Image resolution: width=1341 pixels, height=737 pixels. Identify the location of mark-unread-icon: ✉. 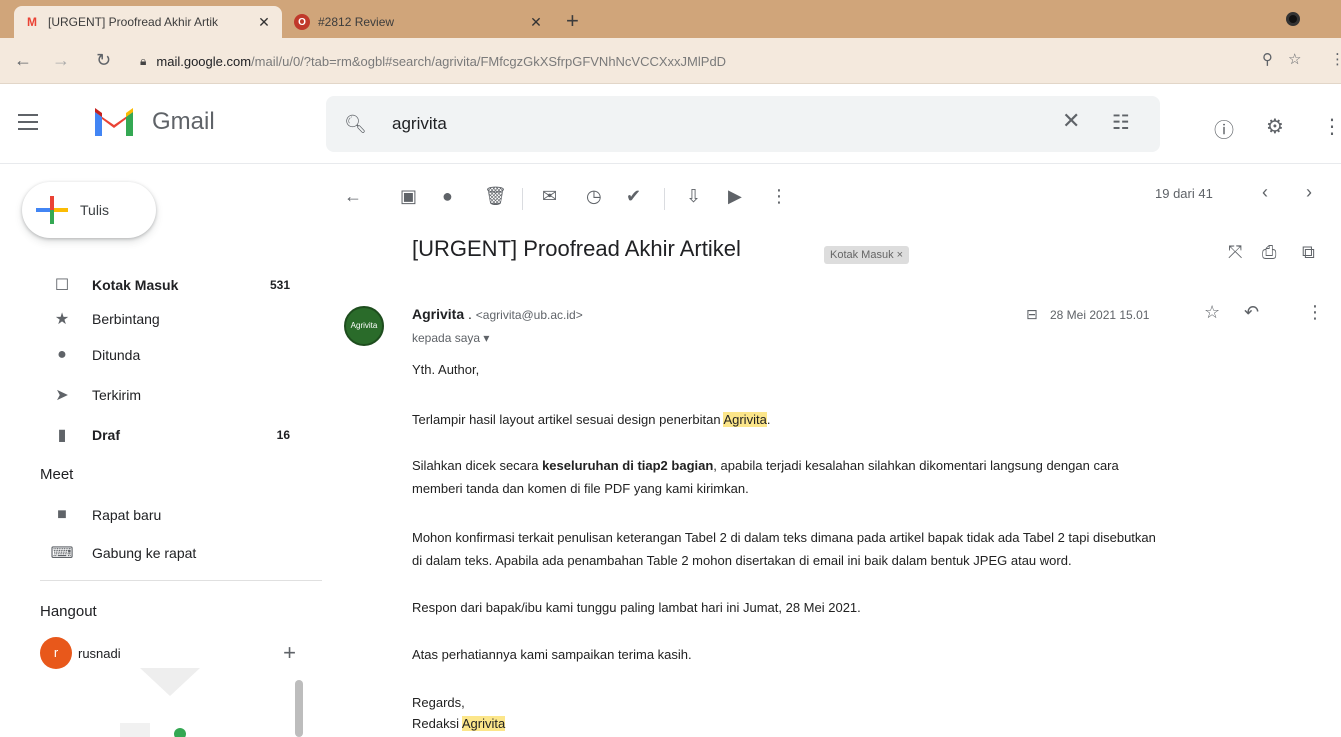
(549, 196).